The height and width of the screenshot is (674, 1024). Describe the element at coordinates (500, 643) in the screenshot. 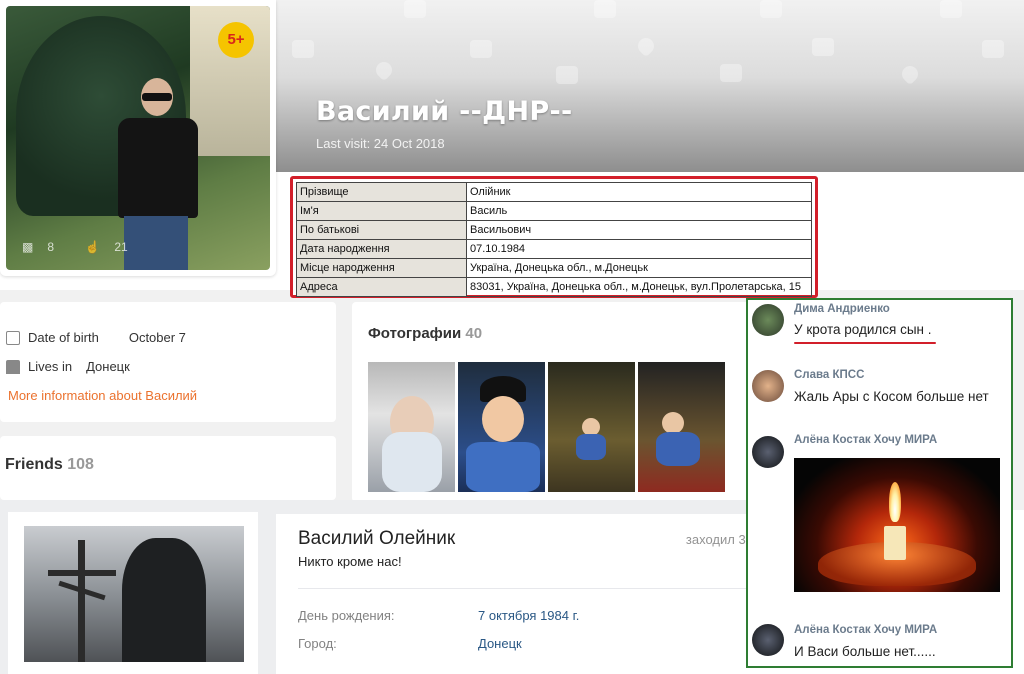

I see `vk-city-link: Донецк` at that location.